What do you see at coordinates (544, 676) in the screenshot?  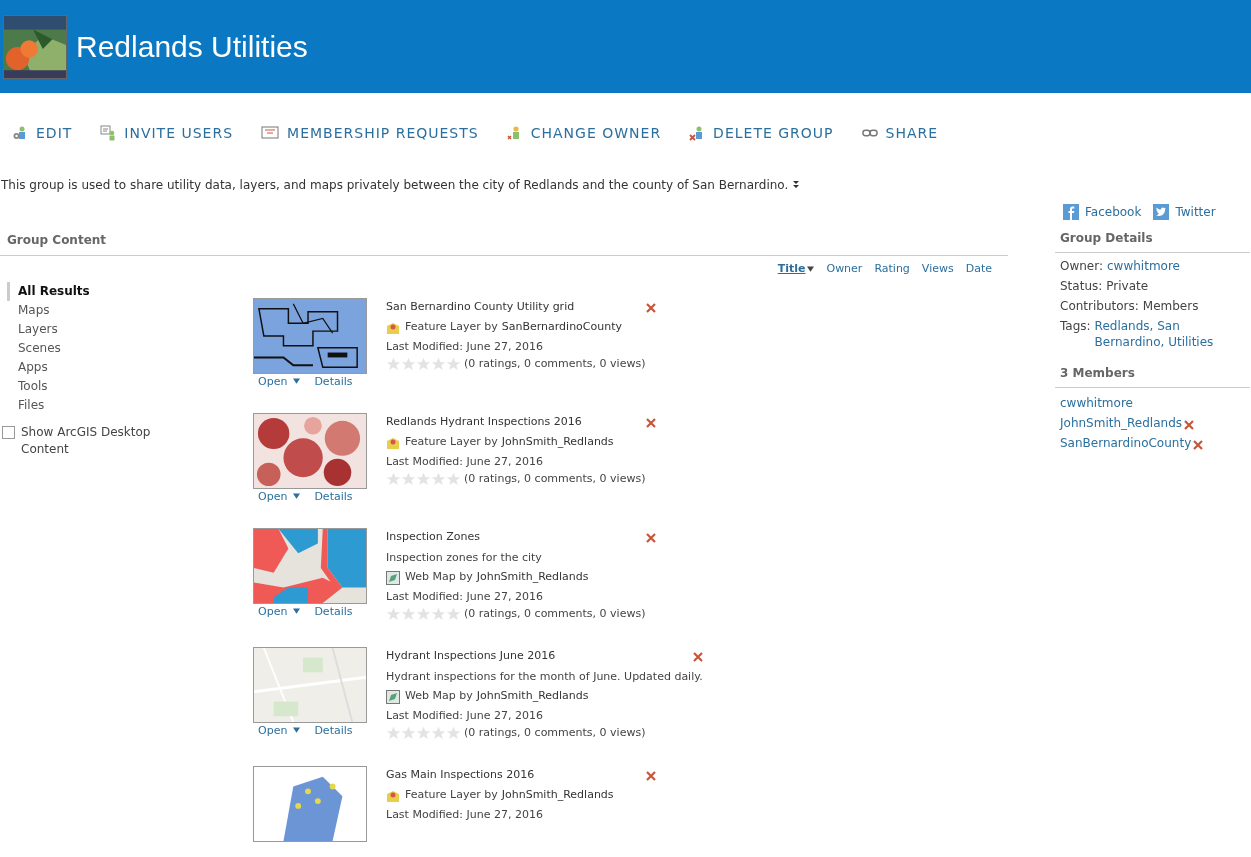 I see `item-description: Hydrant inspections for the month of June. Updated daily.` at bounding box center [544, 676].